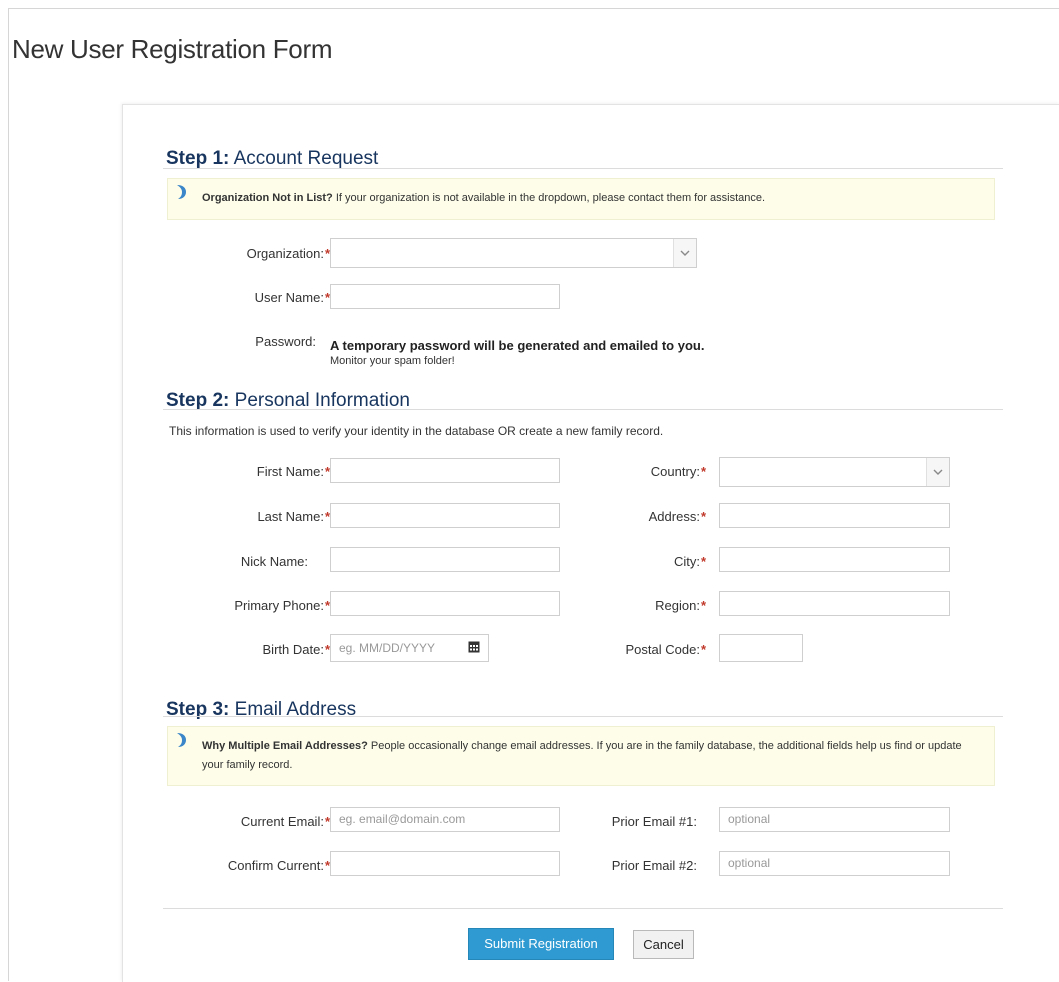 This screenshot has height=982, width=1059. Describe the element at coordinates (322, 400) in the screenshot. I see `step2-title: Personal Information` at that location.